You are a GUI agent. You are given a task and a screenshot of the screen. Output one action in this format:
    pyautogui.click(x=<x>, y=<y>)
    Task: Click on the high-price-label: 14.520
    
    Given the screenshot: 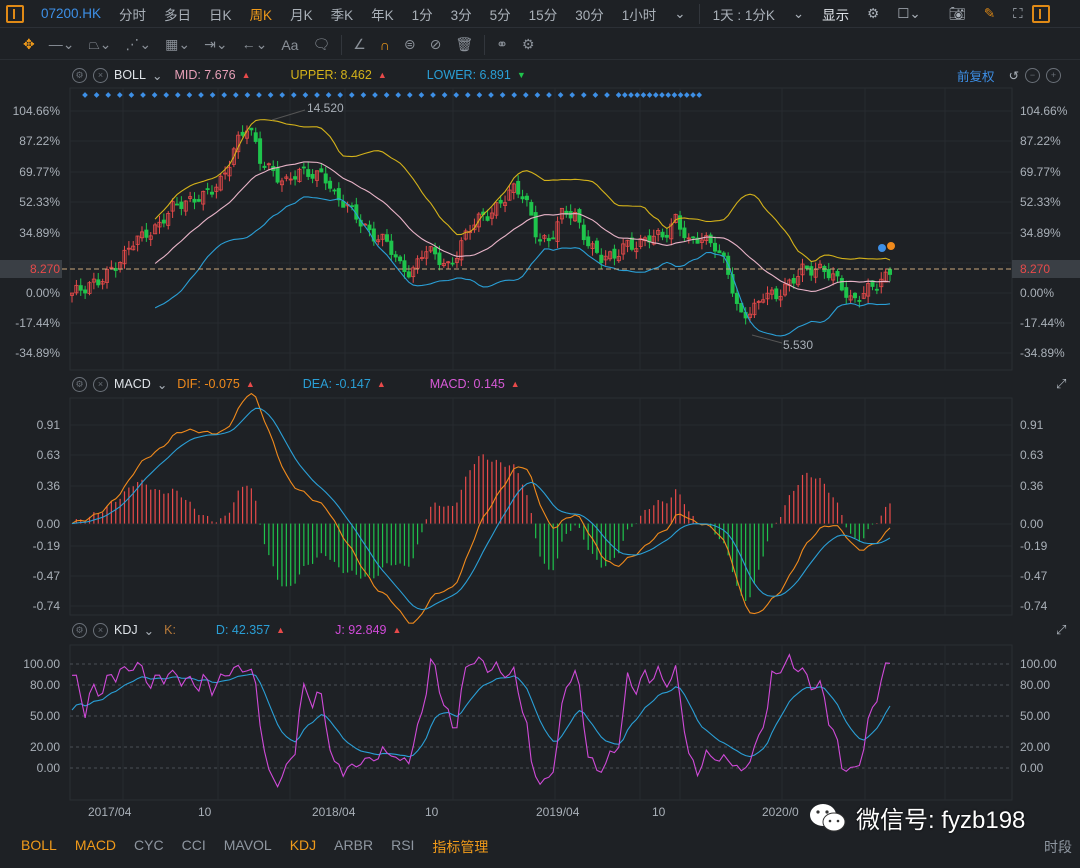 What is the action you would take?
    pyautogui.click(x=325, y=108)
    